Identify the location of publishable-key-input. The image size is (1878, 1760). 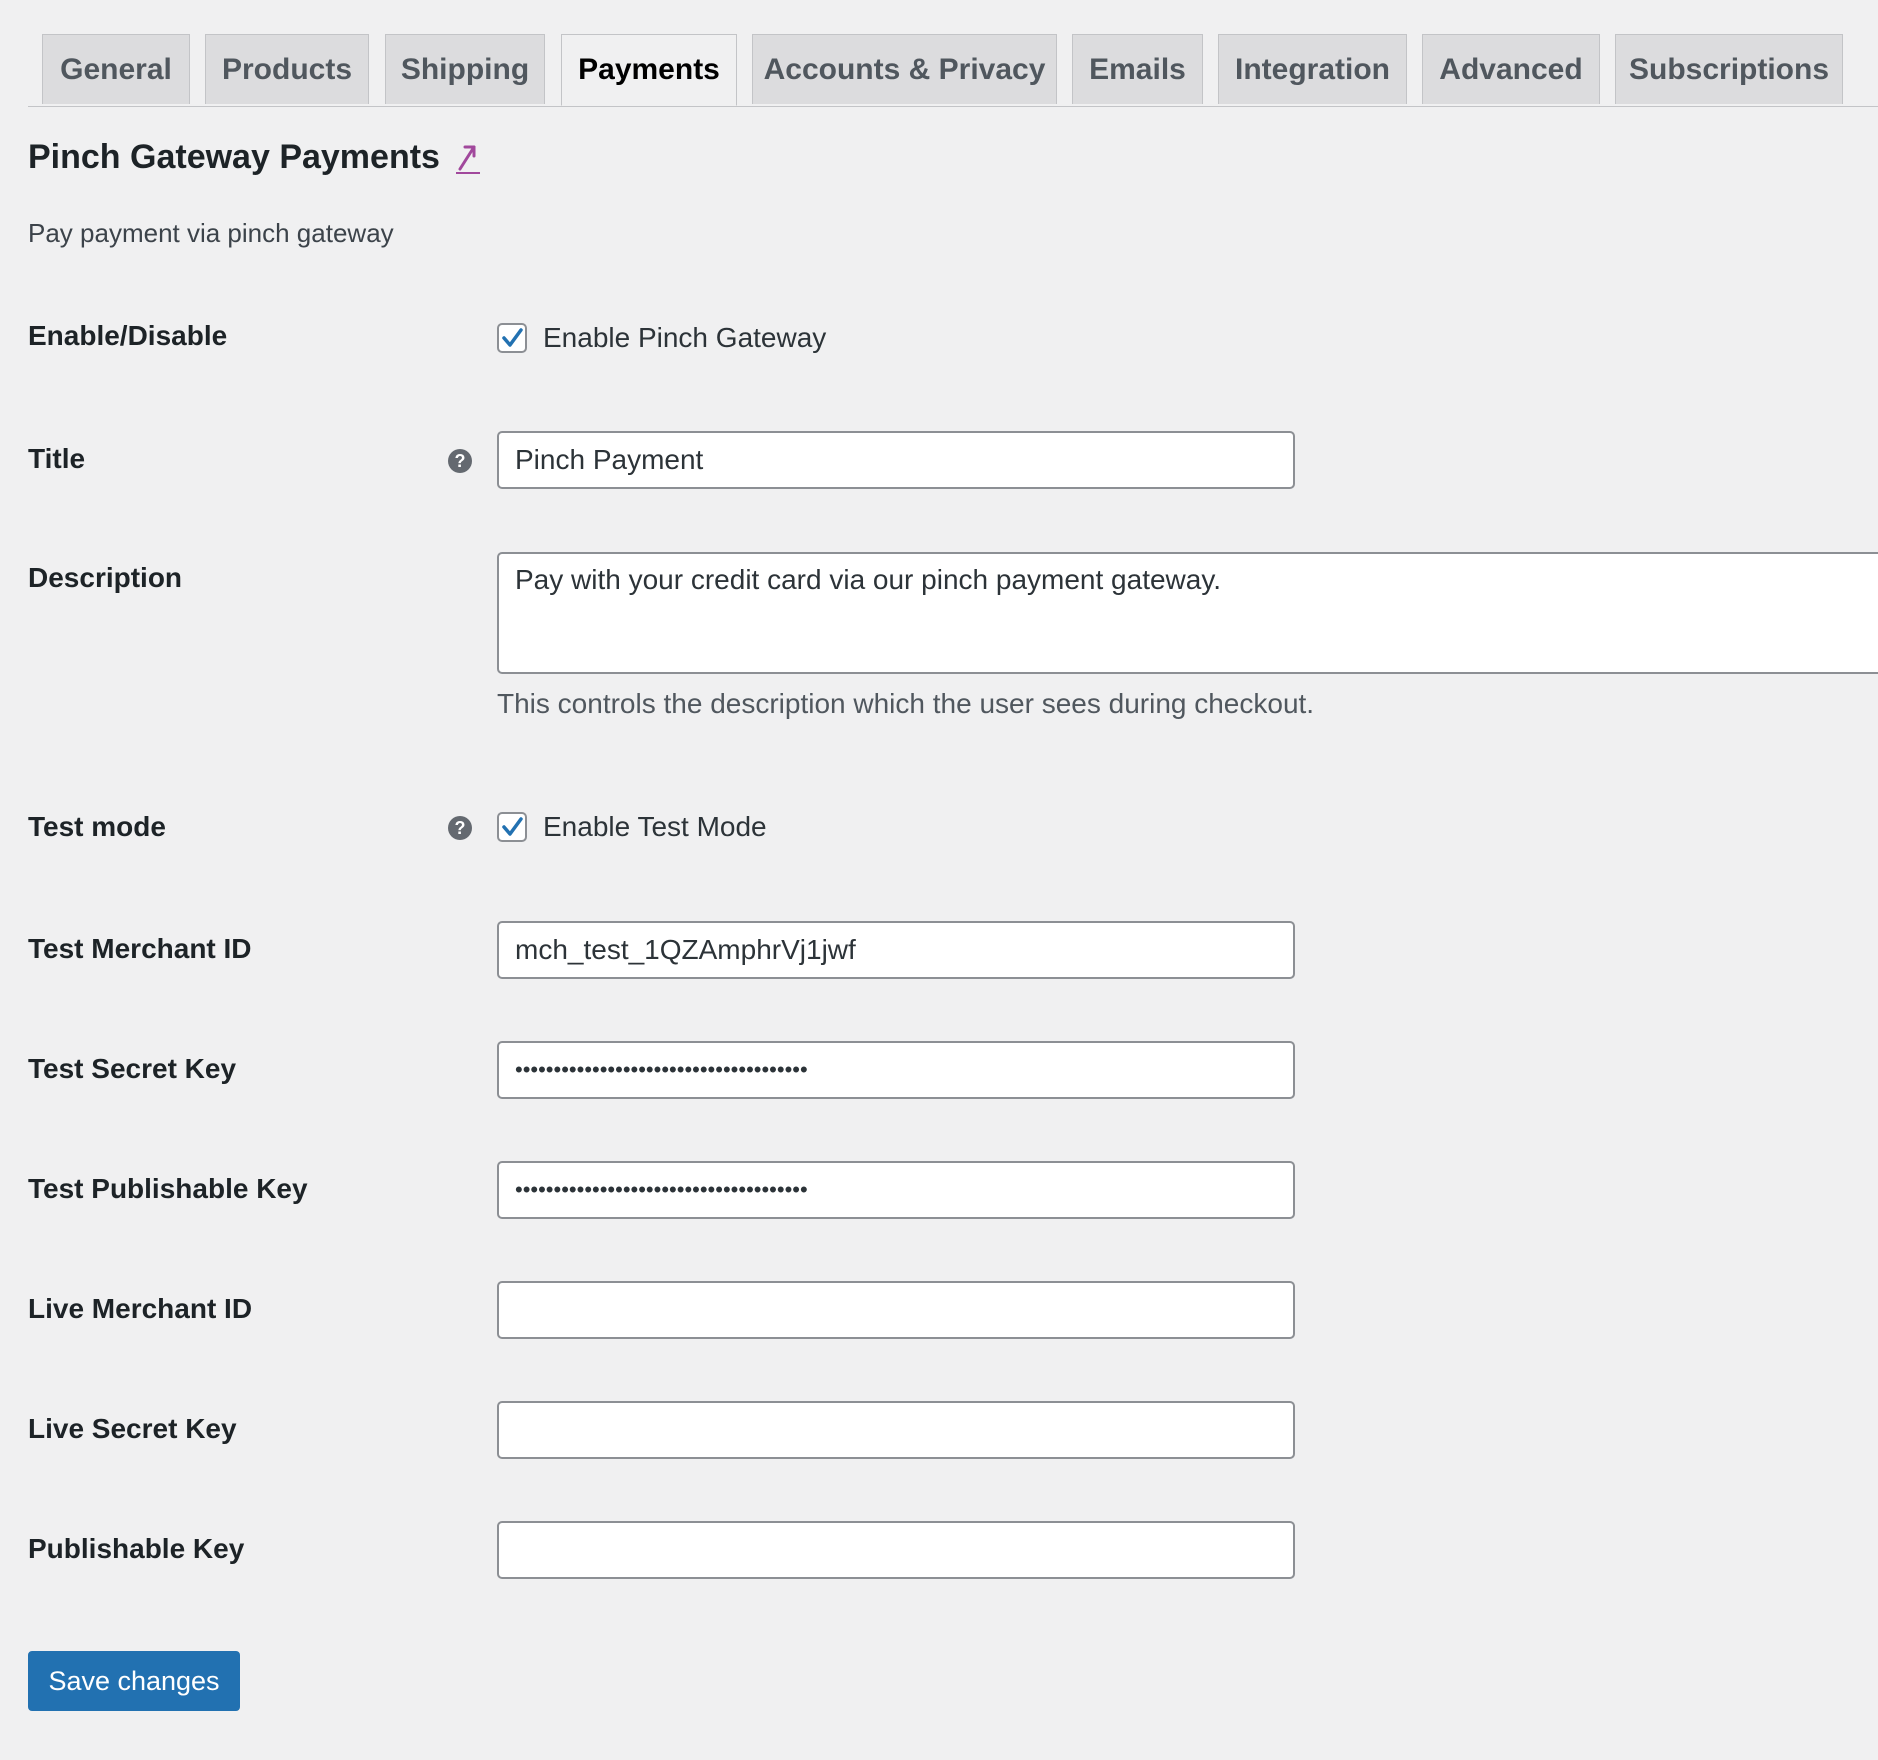
(896, 1550).